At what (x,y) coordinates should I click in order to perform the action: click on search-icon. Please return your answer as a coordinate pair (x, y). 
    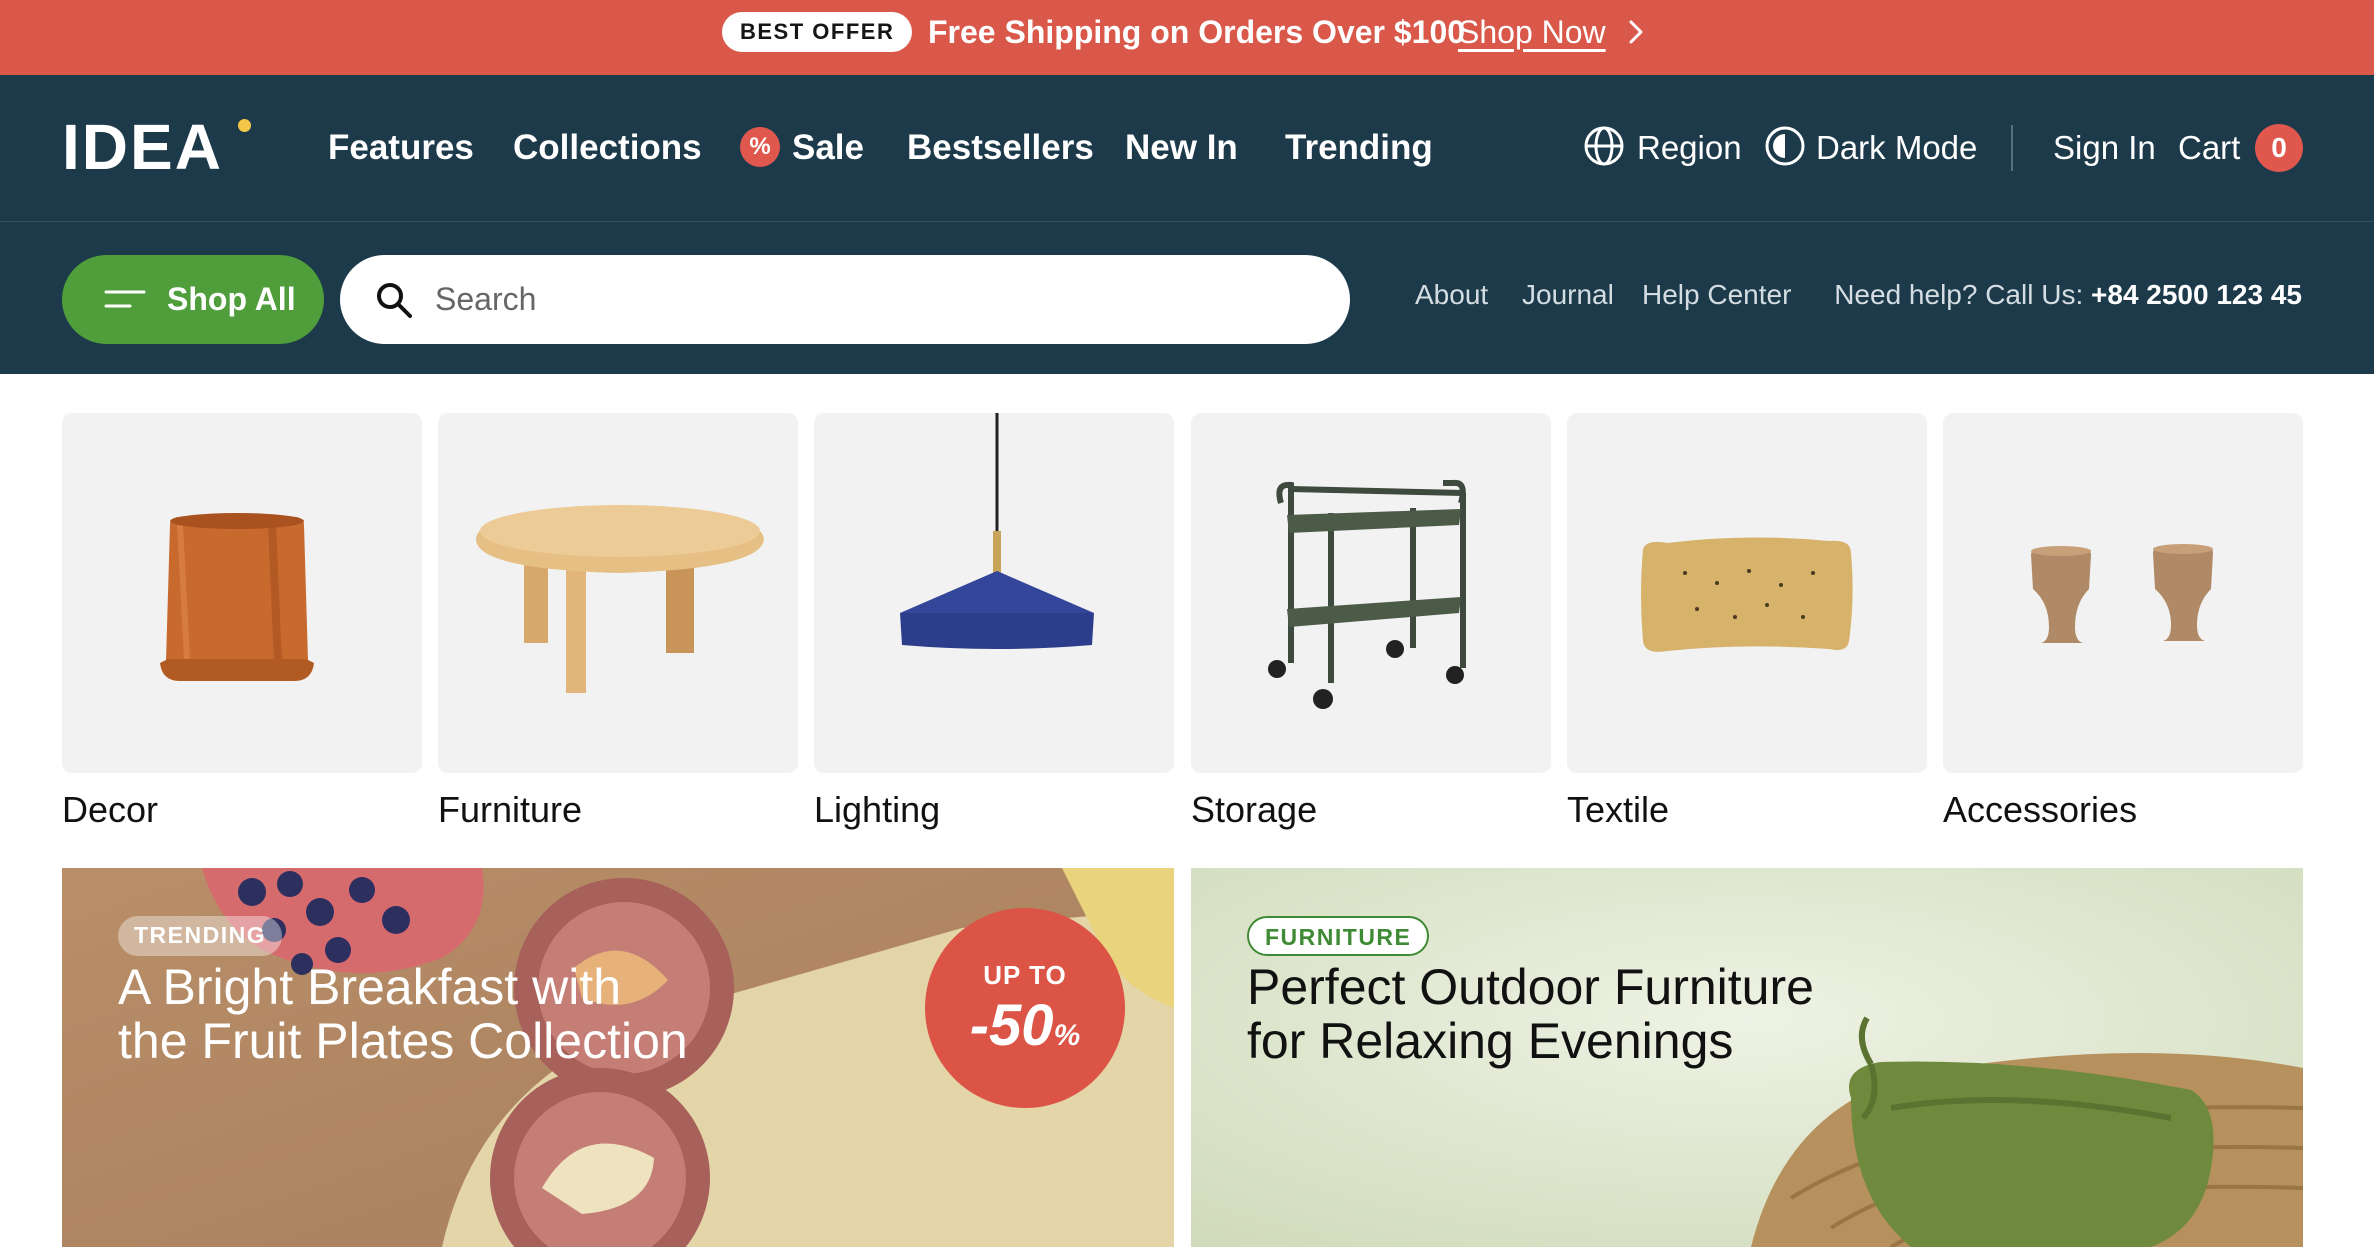
    Looking at the image, I should click on (394, 300).